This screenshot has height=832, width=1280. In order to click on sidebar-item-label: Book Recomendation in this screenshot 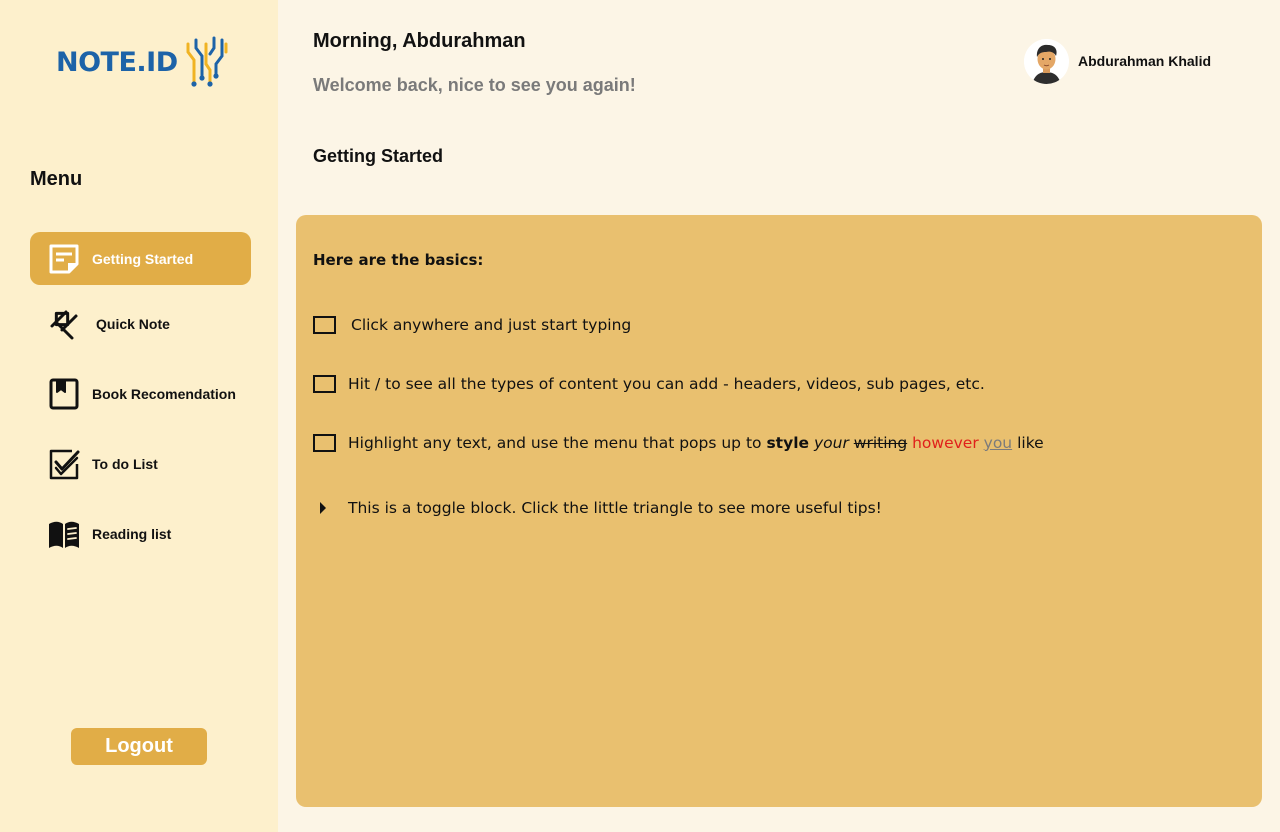, I will do `click(164, 393)`.